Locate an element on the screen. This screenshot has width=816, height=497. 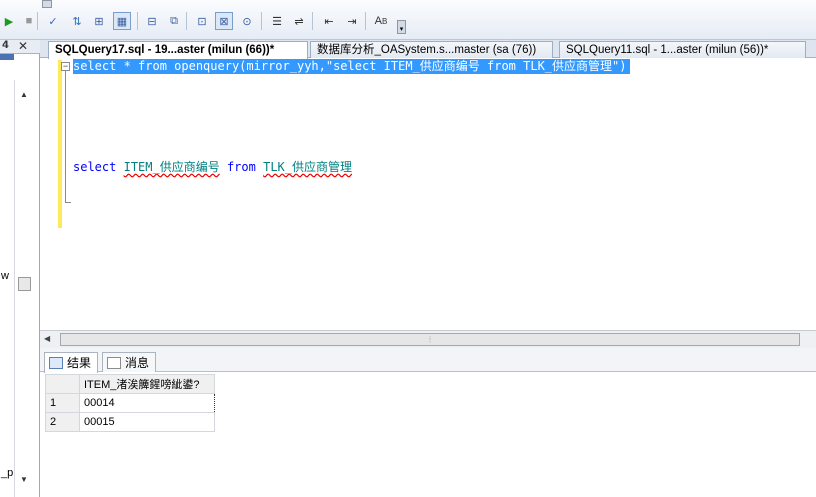
query-options-icon: ⇅ is located at coordinates (77, 21).